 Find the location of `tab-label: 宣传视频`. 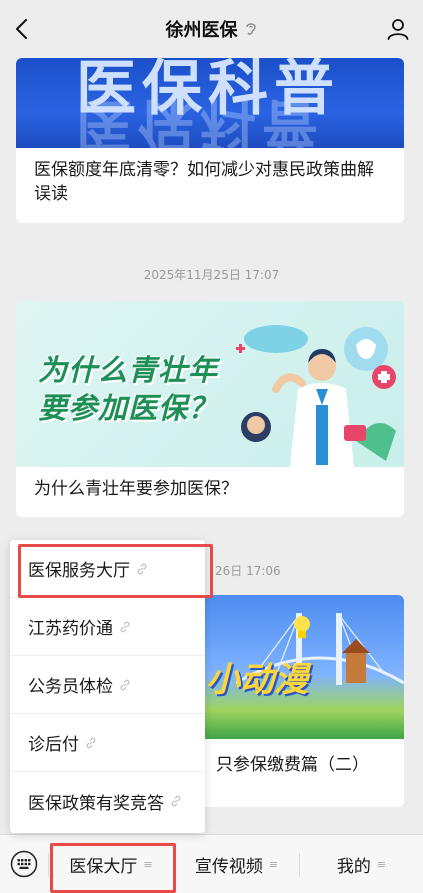

tab-label: 宣传视频 is located at coordinates (228, 867).